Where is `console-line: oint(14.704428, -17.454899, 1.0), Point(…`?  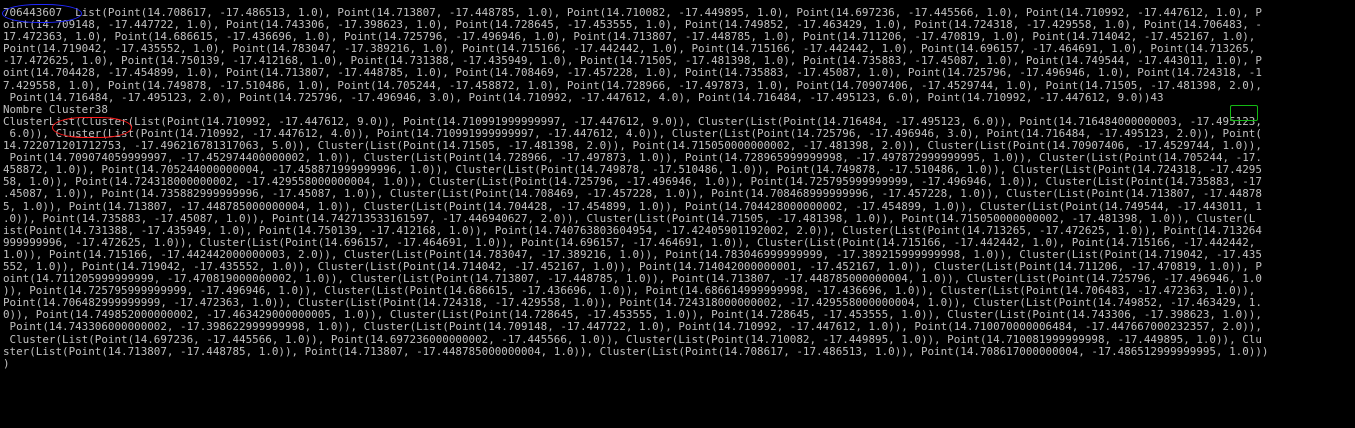
console-line: oint(14.704428, -17.454899, 1.0), Point(… is located at coordinates (632, 73).